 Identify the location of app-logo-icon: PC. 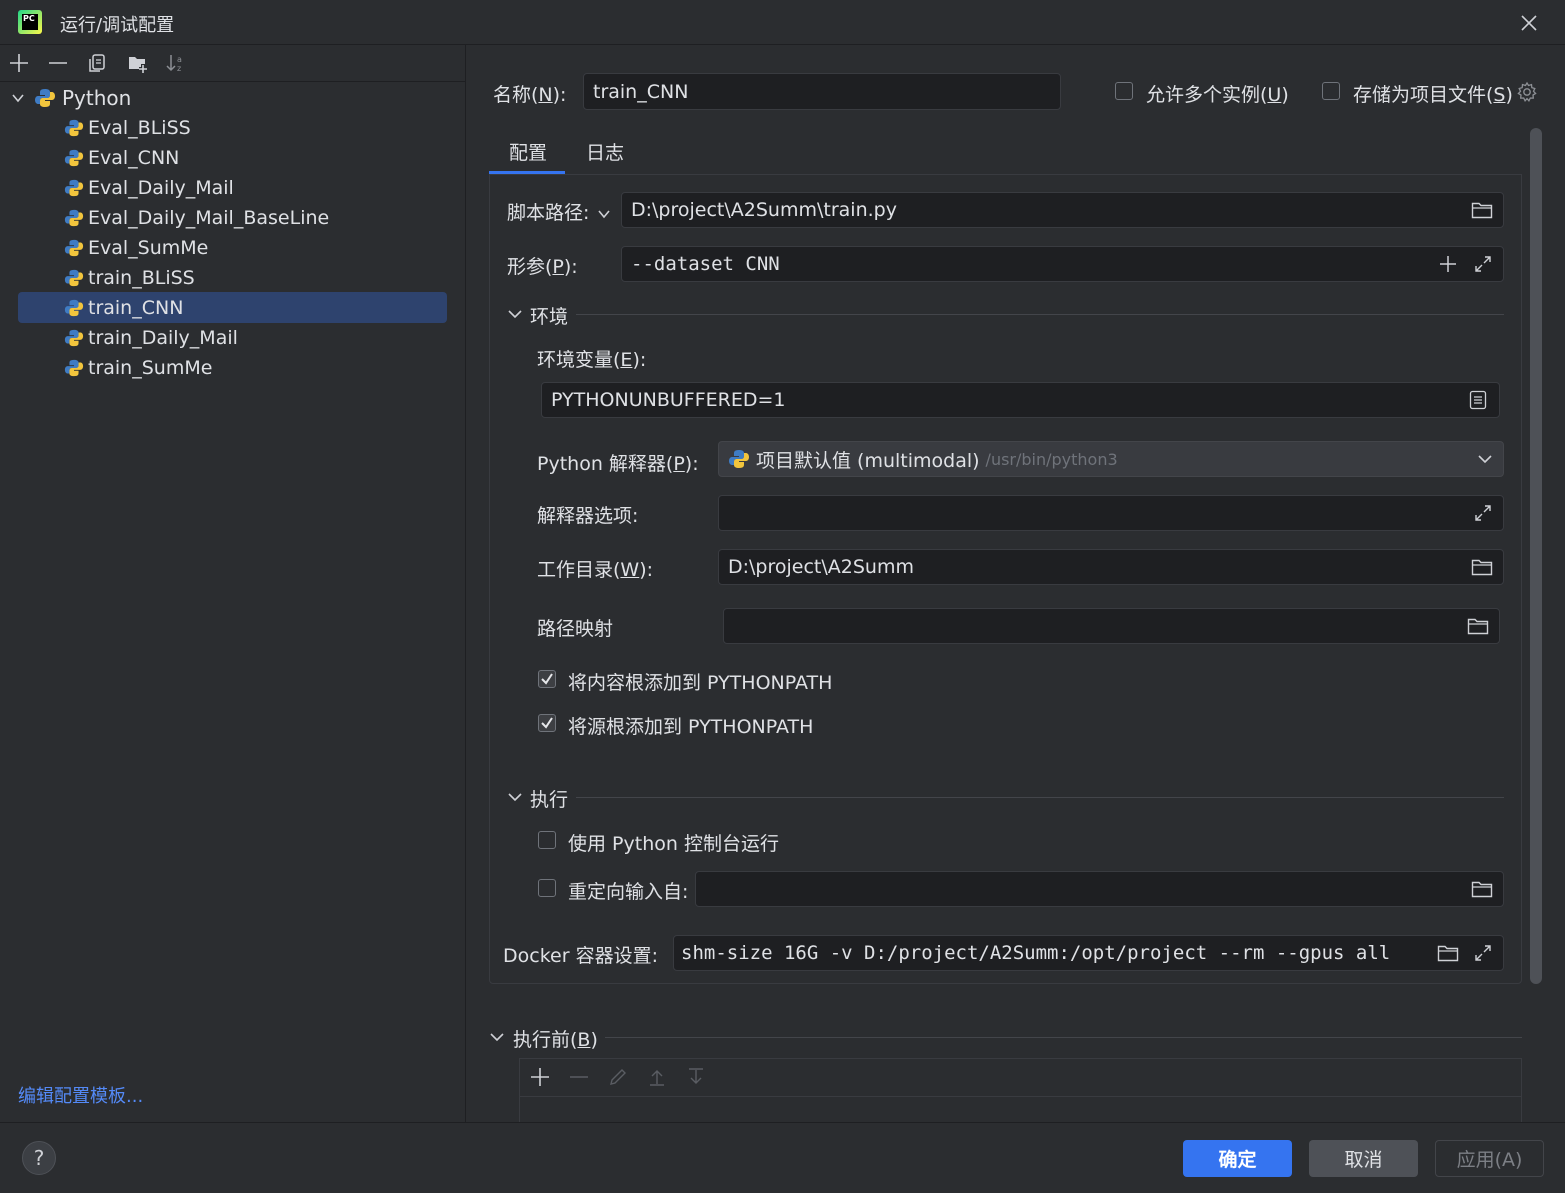
(30, 22).